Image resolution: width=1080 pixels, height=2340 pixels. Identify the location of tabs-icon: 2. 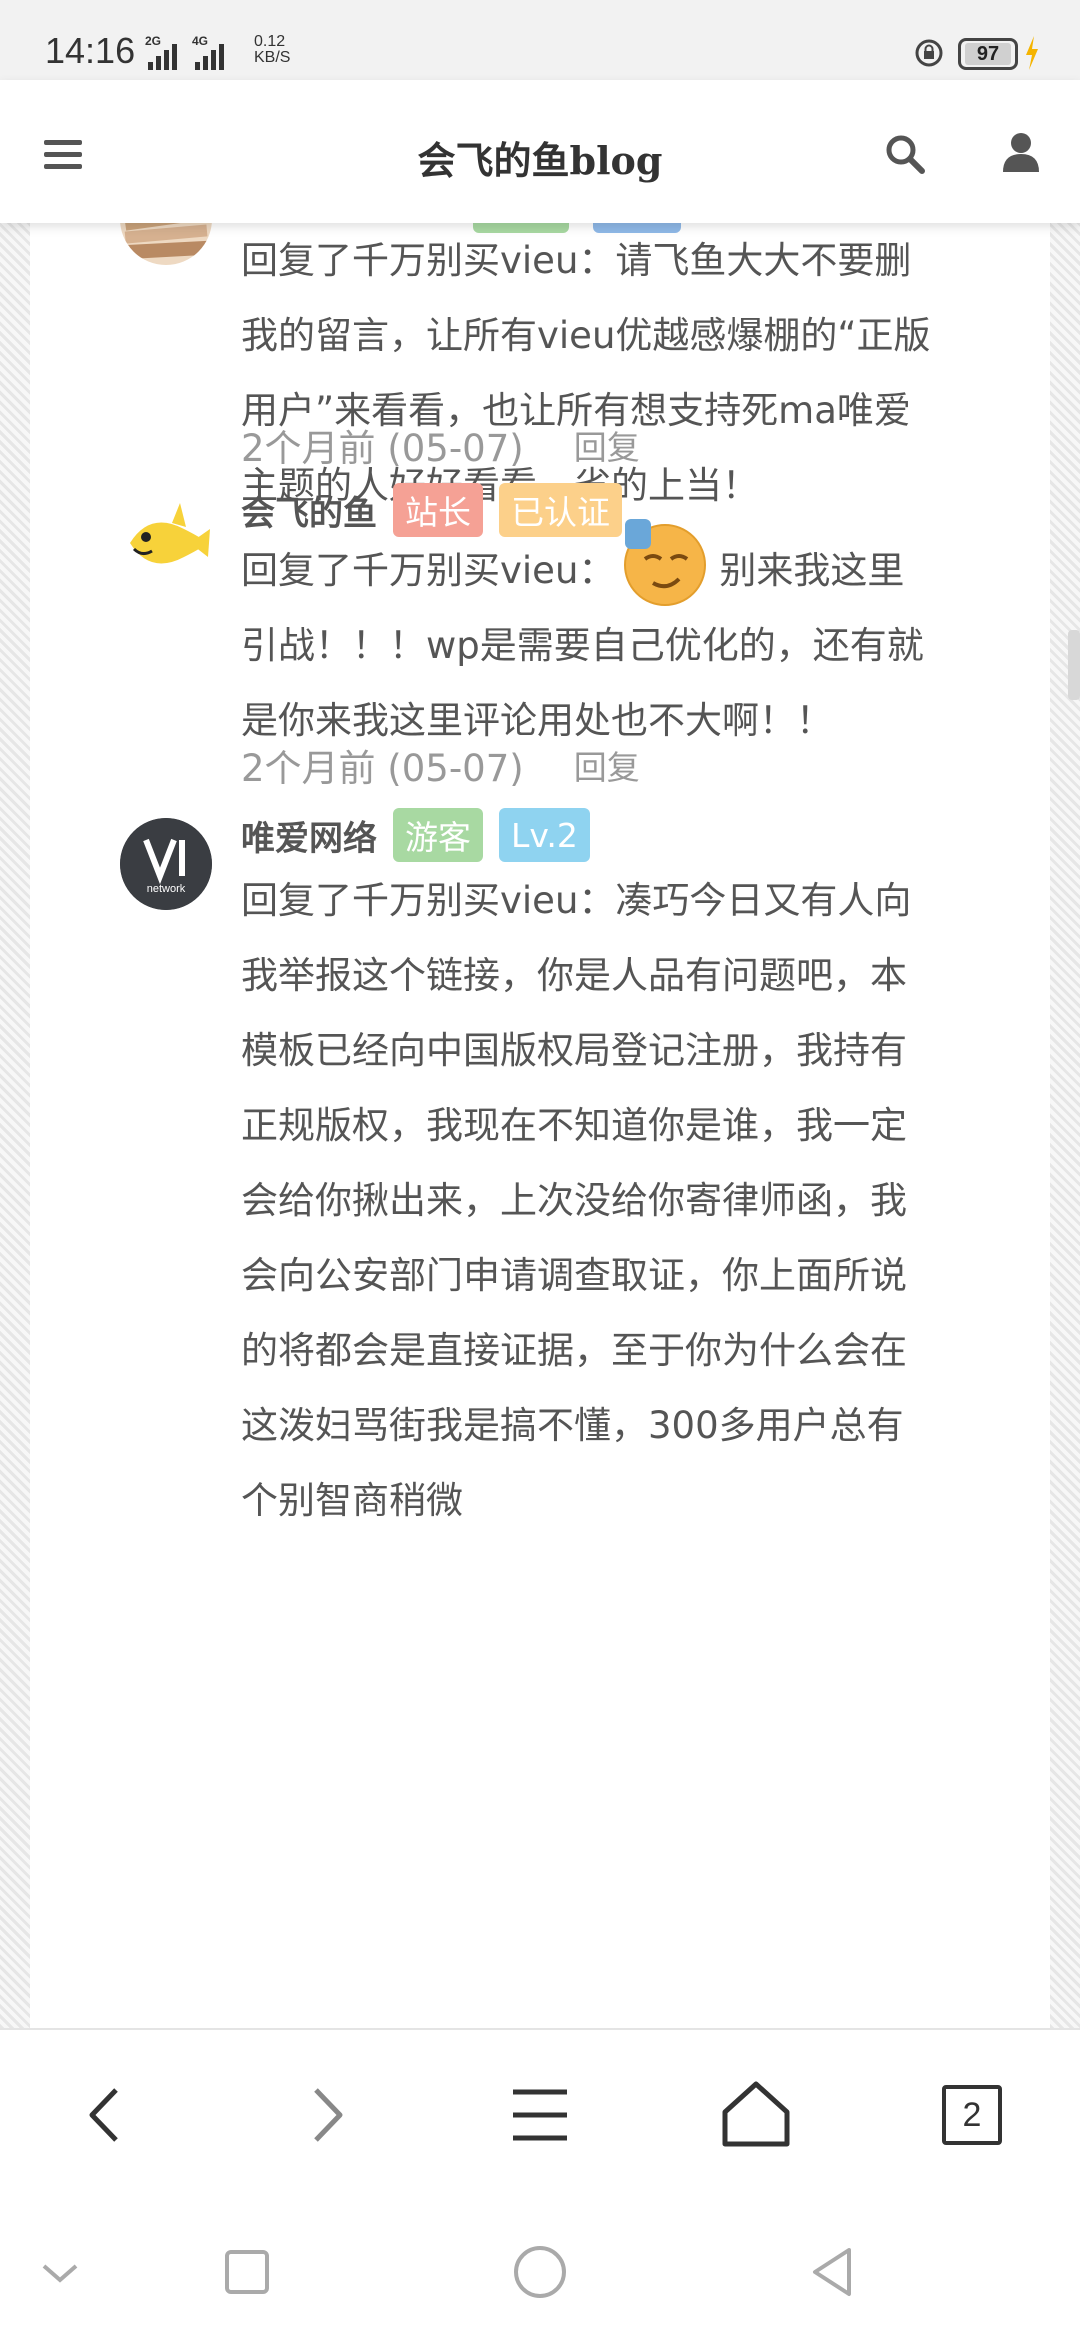
(972, 2115).